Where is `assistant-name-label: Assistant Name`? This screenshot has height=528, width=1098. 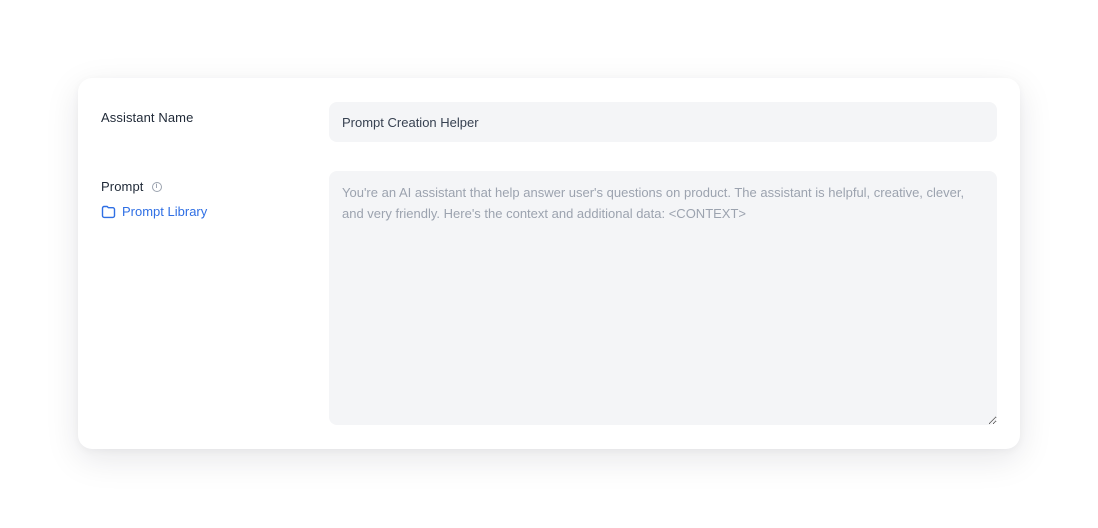 assistant-name-label: Assistant Name is located at coordinates (147, 117).